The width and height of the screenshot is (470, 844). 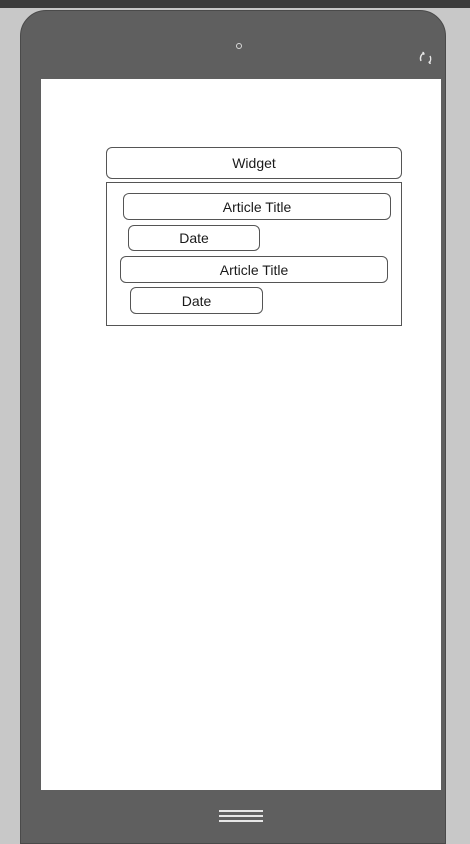 I want to click on widget-header: Widget, so click(x=254, y=163).